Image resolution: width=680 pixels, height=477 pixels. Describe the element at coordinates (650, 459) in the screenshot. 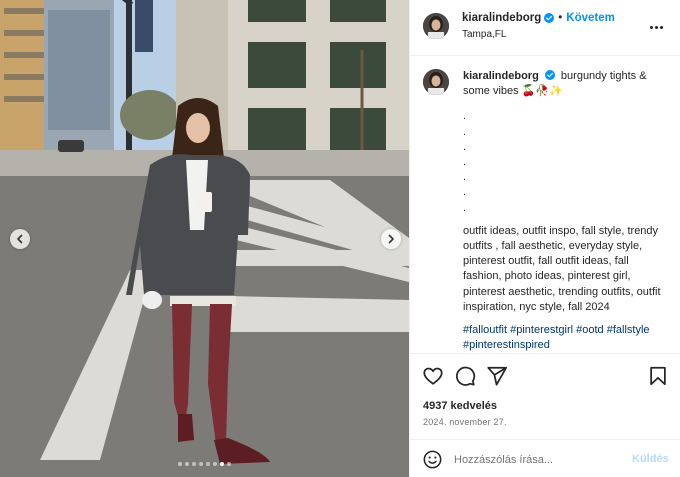

I see `post-comment-button: Küldés` at that location.